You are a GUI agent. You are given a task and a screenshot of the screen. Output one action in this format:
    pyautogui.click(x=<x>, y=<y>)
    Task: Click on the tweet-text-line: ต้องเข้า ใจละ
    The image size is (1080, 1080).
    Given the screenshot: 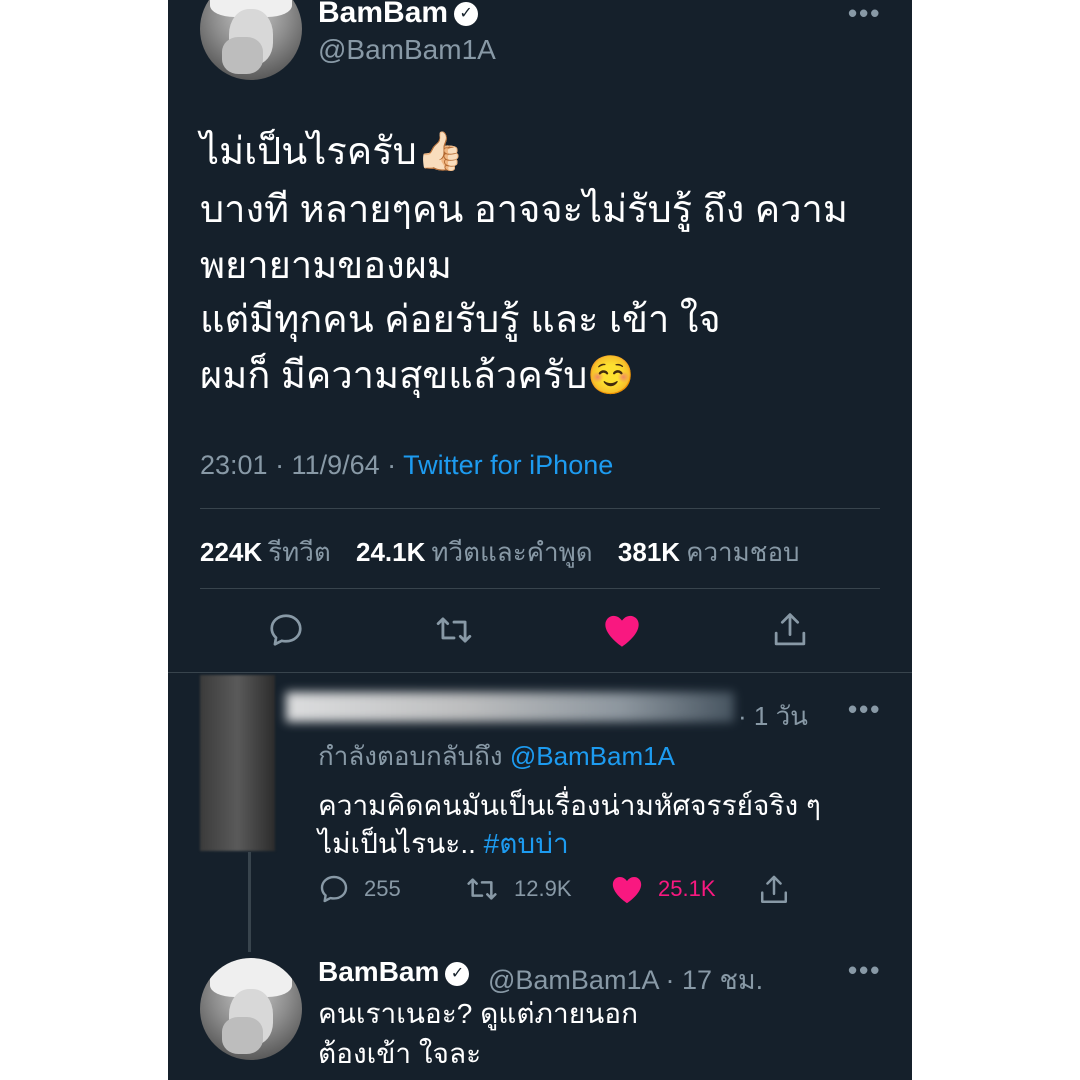 What is the action you would take?
    pyautogui.click(x=400, y=1053)
    